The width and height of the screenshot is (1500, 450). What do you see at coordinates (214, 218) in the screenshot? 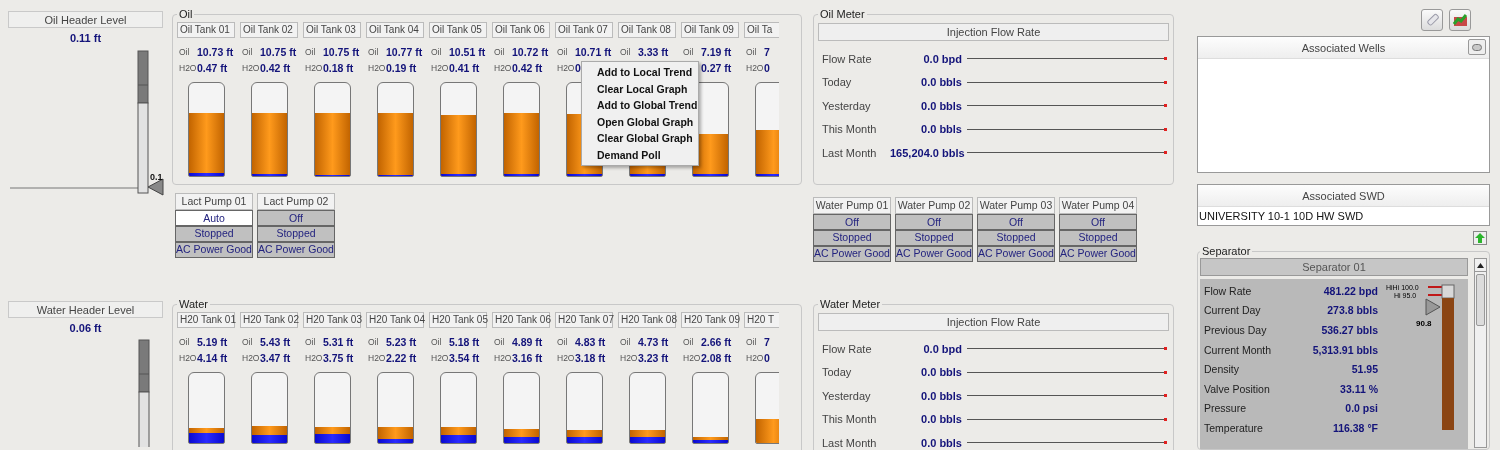
I see `pump-mode-button: Auto` at bounding box center [214, 218].